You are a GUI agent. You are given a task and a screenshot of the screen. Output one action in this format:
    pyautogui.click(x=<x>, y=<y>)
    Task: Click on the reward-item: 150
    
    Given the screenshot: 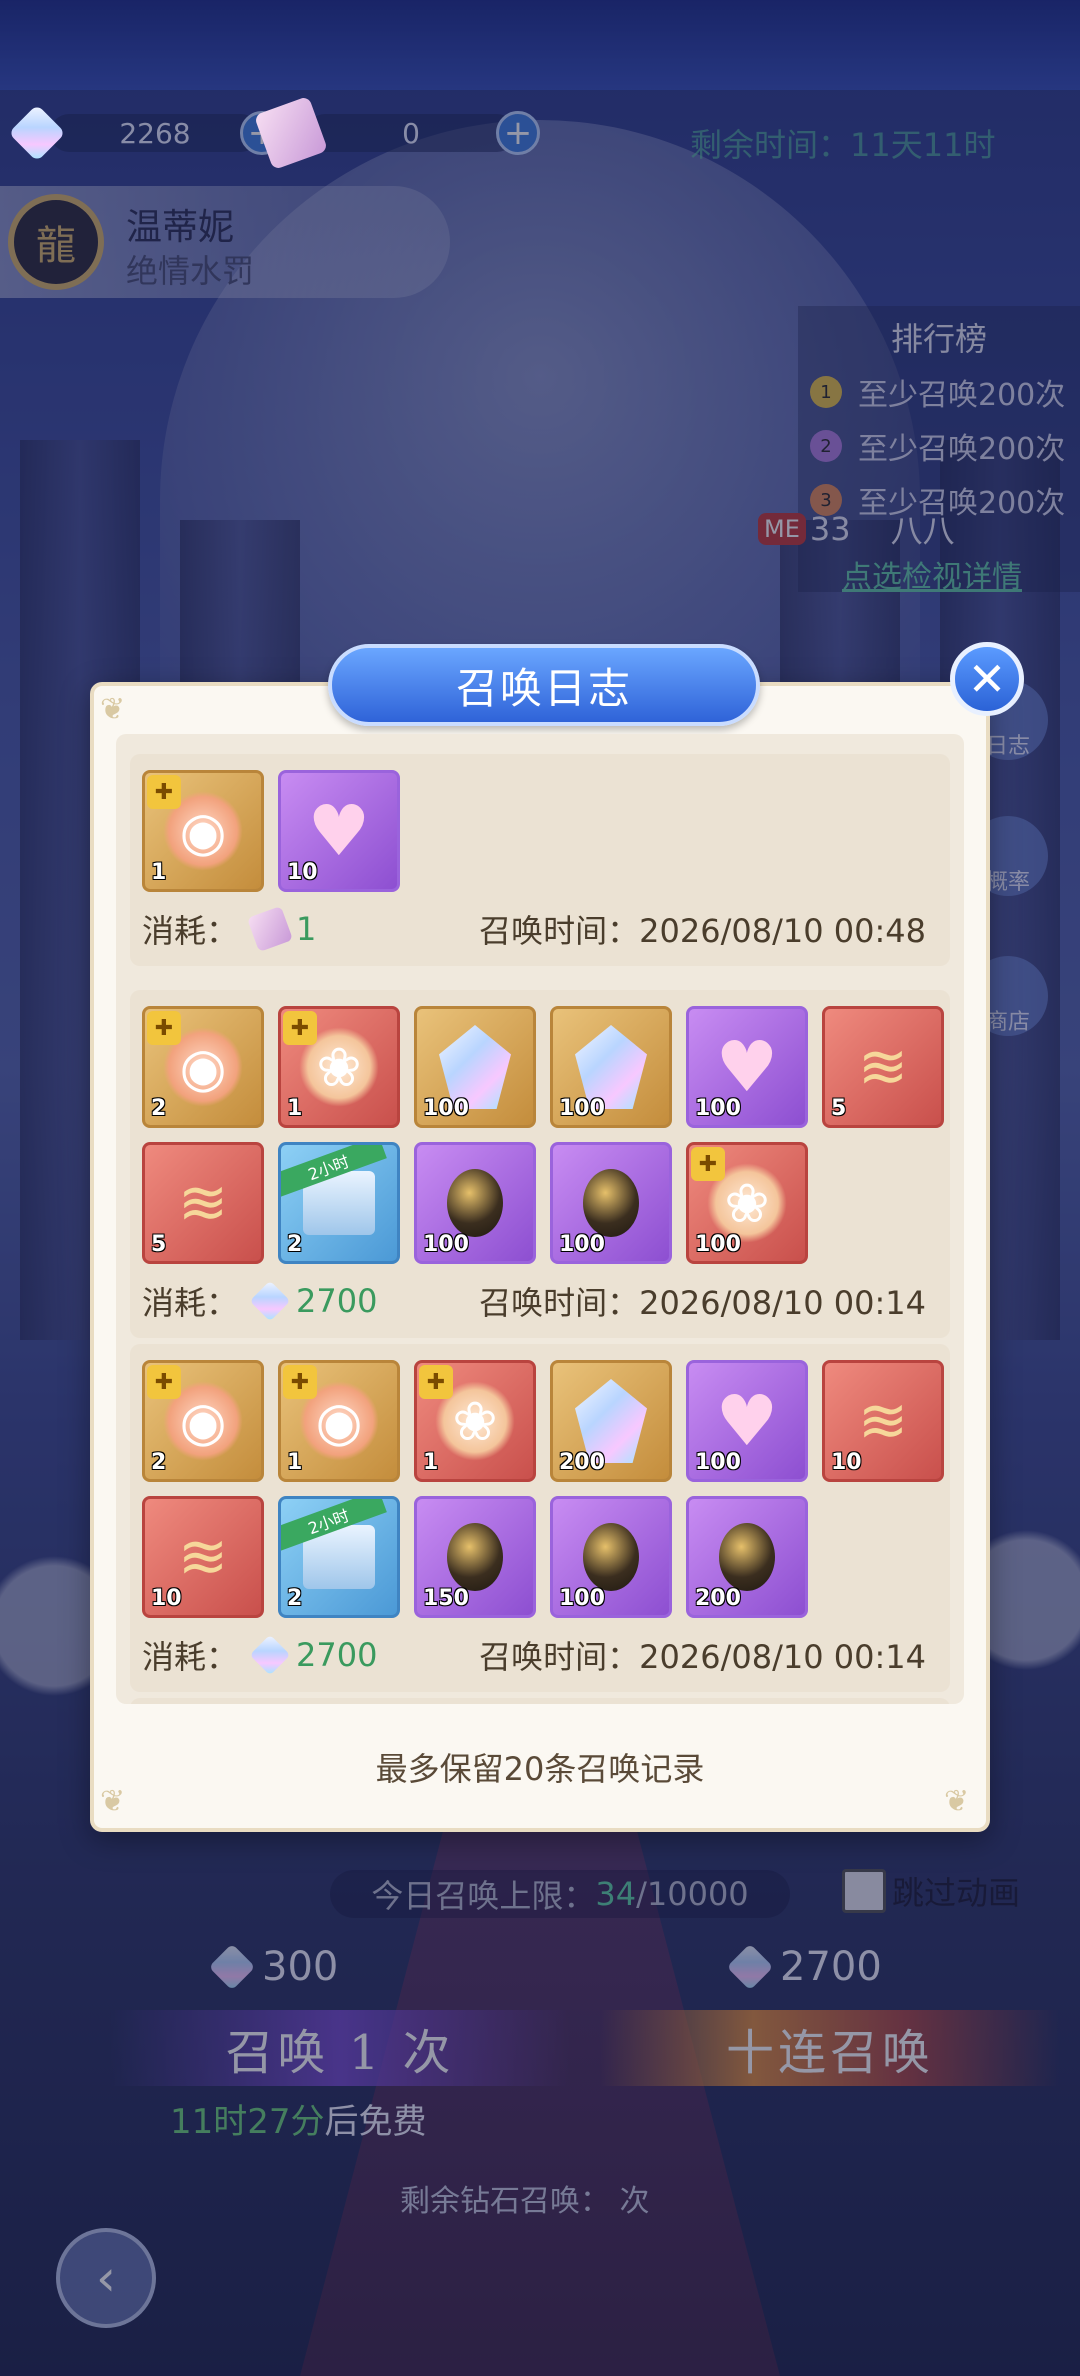 What is the action you would take?
    pyautogui.click(x=475, y=1557)
    